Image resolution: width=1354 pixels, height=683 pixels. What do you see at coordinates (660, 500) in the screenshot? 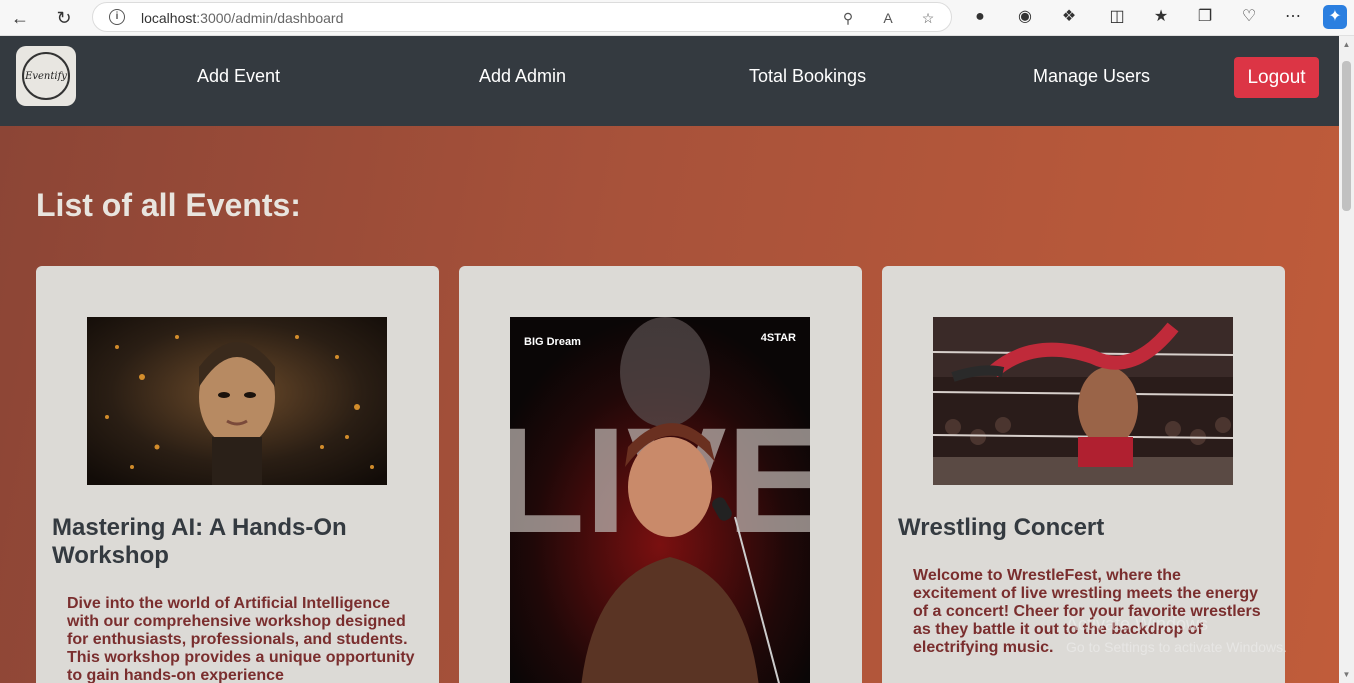
I see `event-image-concert: LIVE BIG Dream 4STAR` at bounding box center [660, 500].